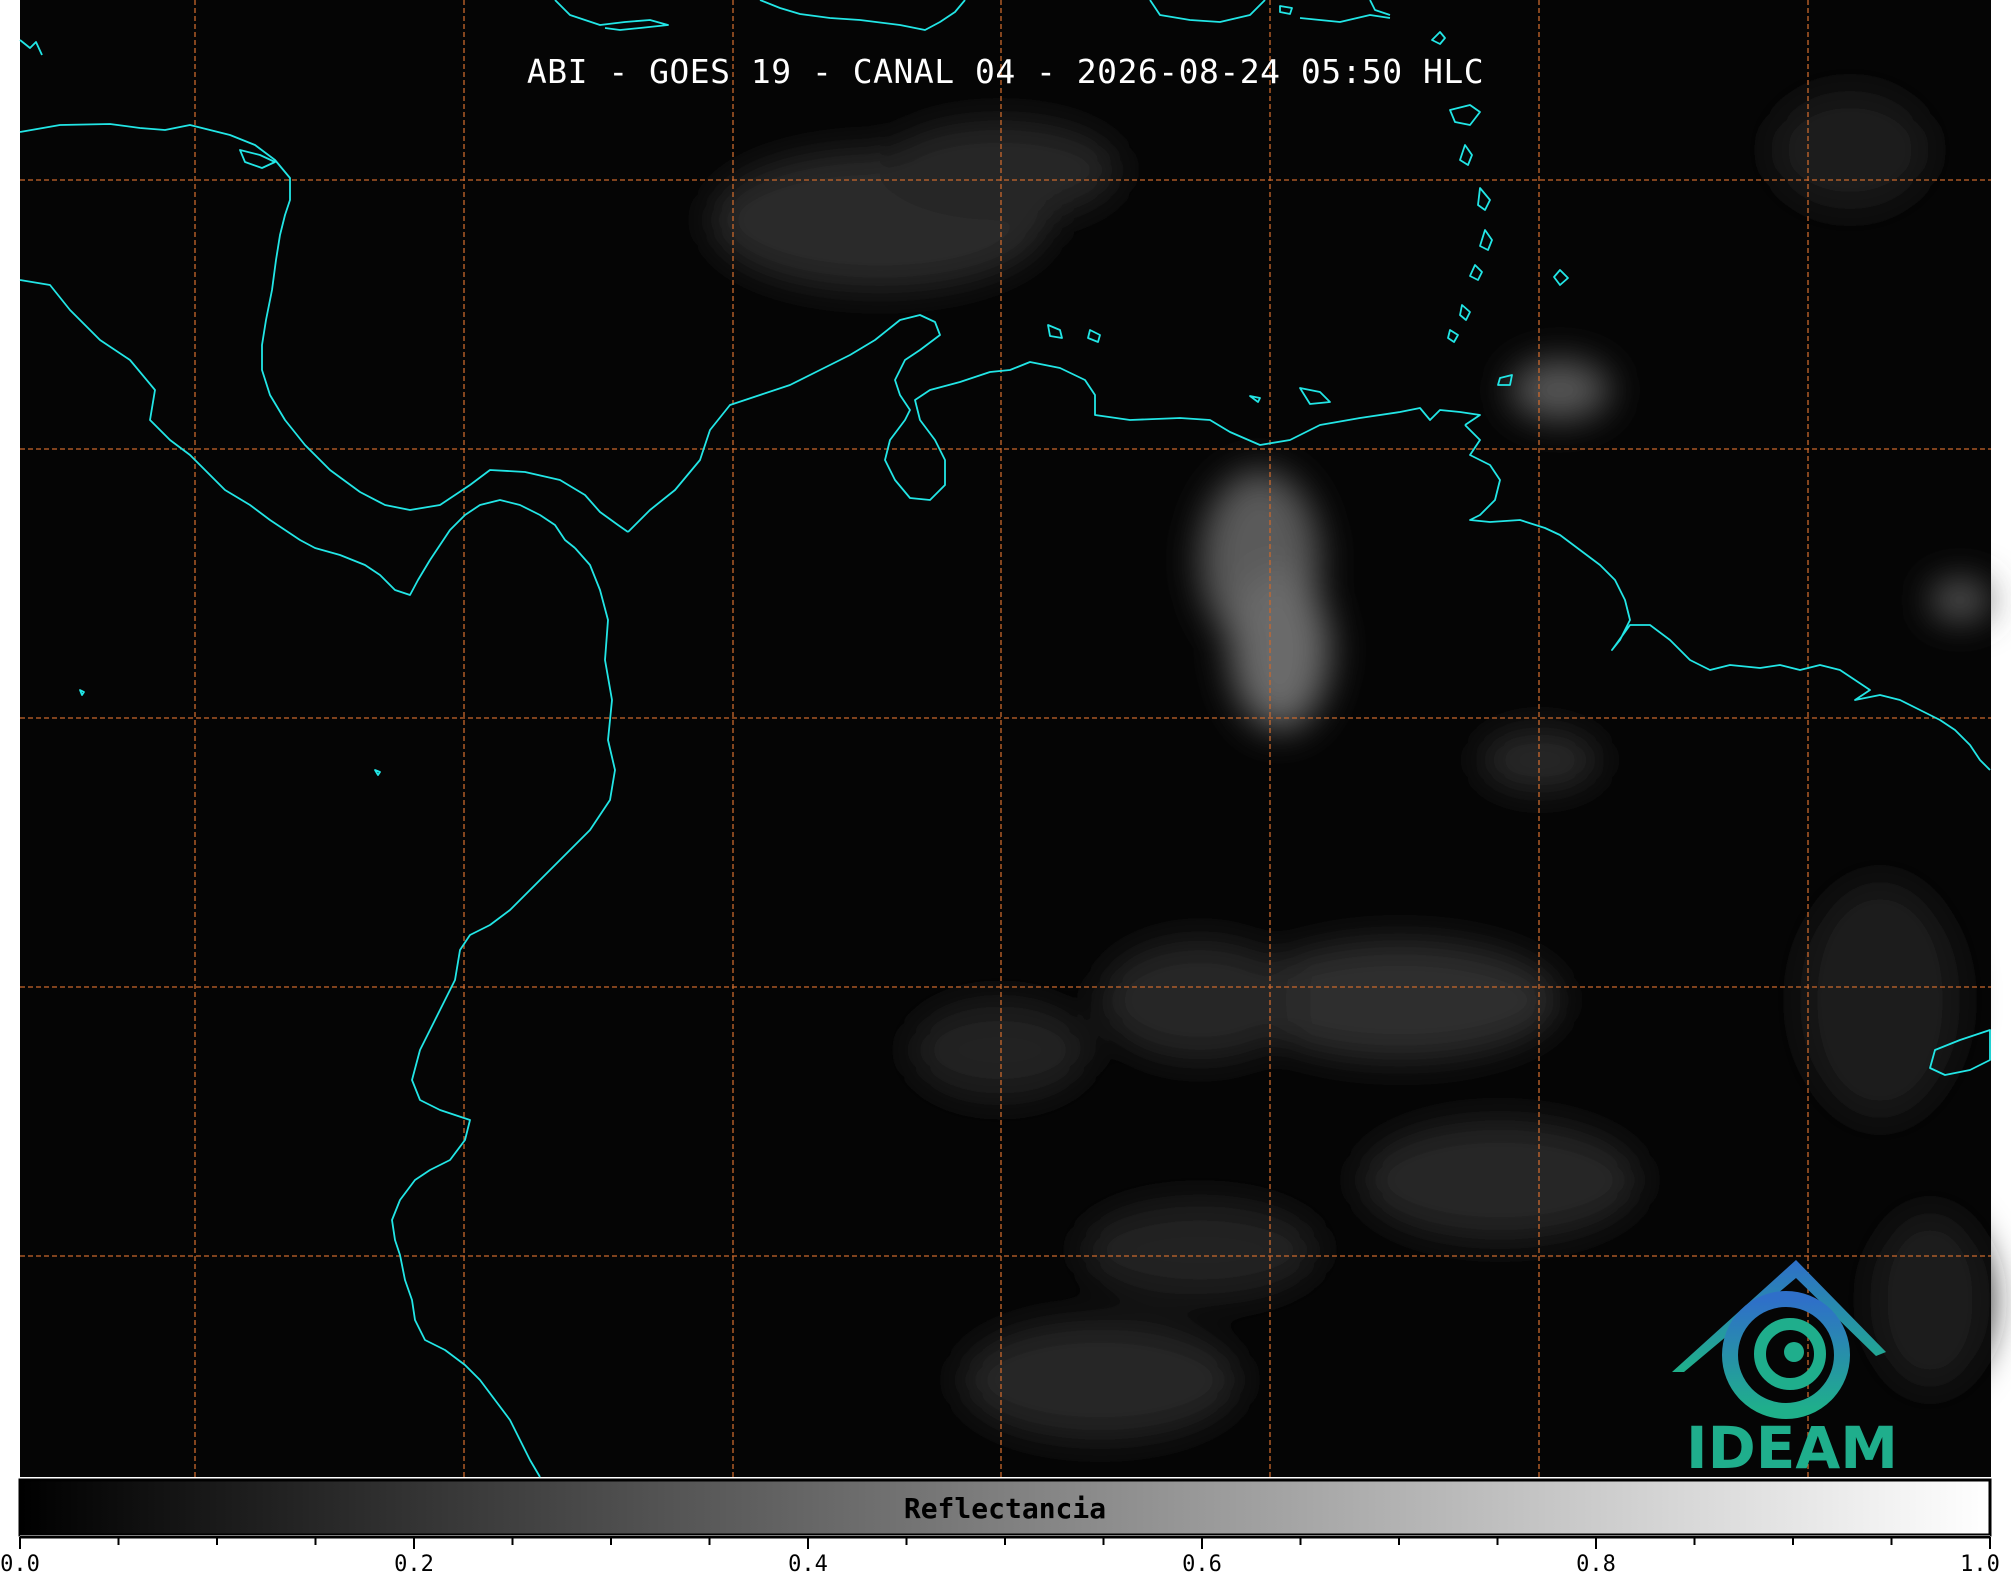 This screenshot has height=1577, width=2011. Describe the element at coordinates (1980, 1564) in the screenshot. I see `colorbar-tick-label: 1.0` at that location.